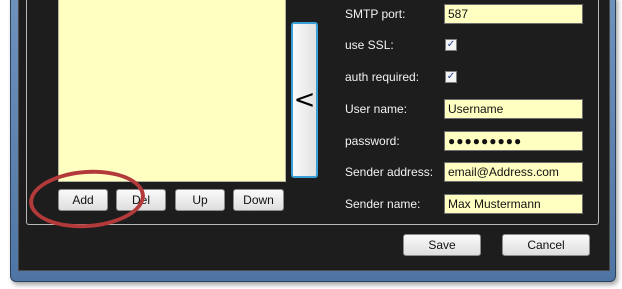 The height and width of the screenshot is (289, 622). I want to click on smtp-port-label: SMTP port:, so click(375, 14).